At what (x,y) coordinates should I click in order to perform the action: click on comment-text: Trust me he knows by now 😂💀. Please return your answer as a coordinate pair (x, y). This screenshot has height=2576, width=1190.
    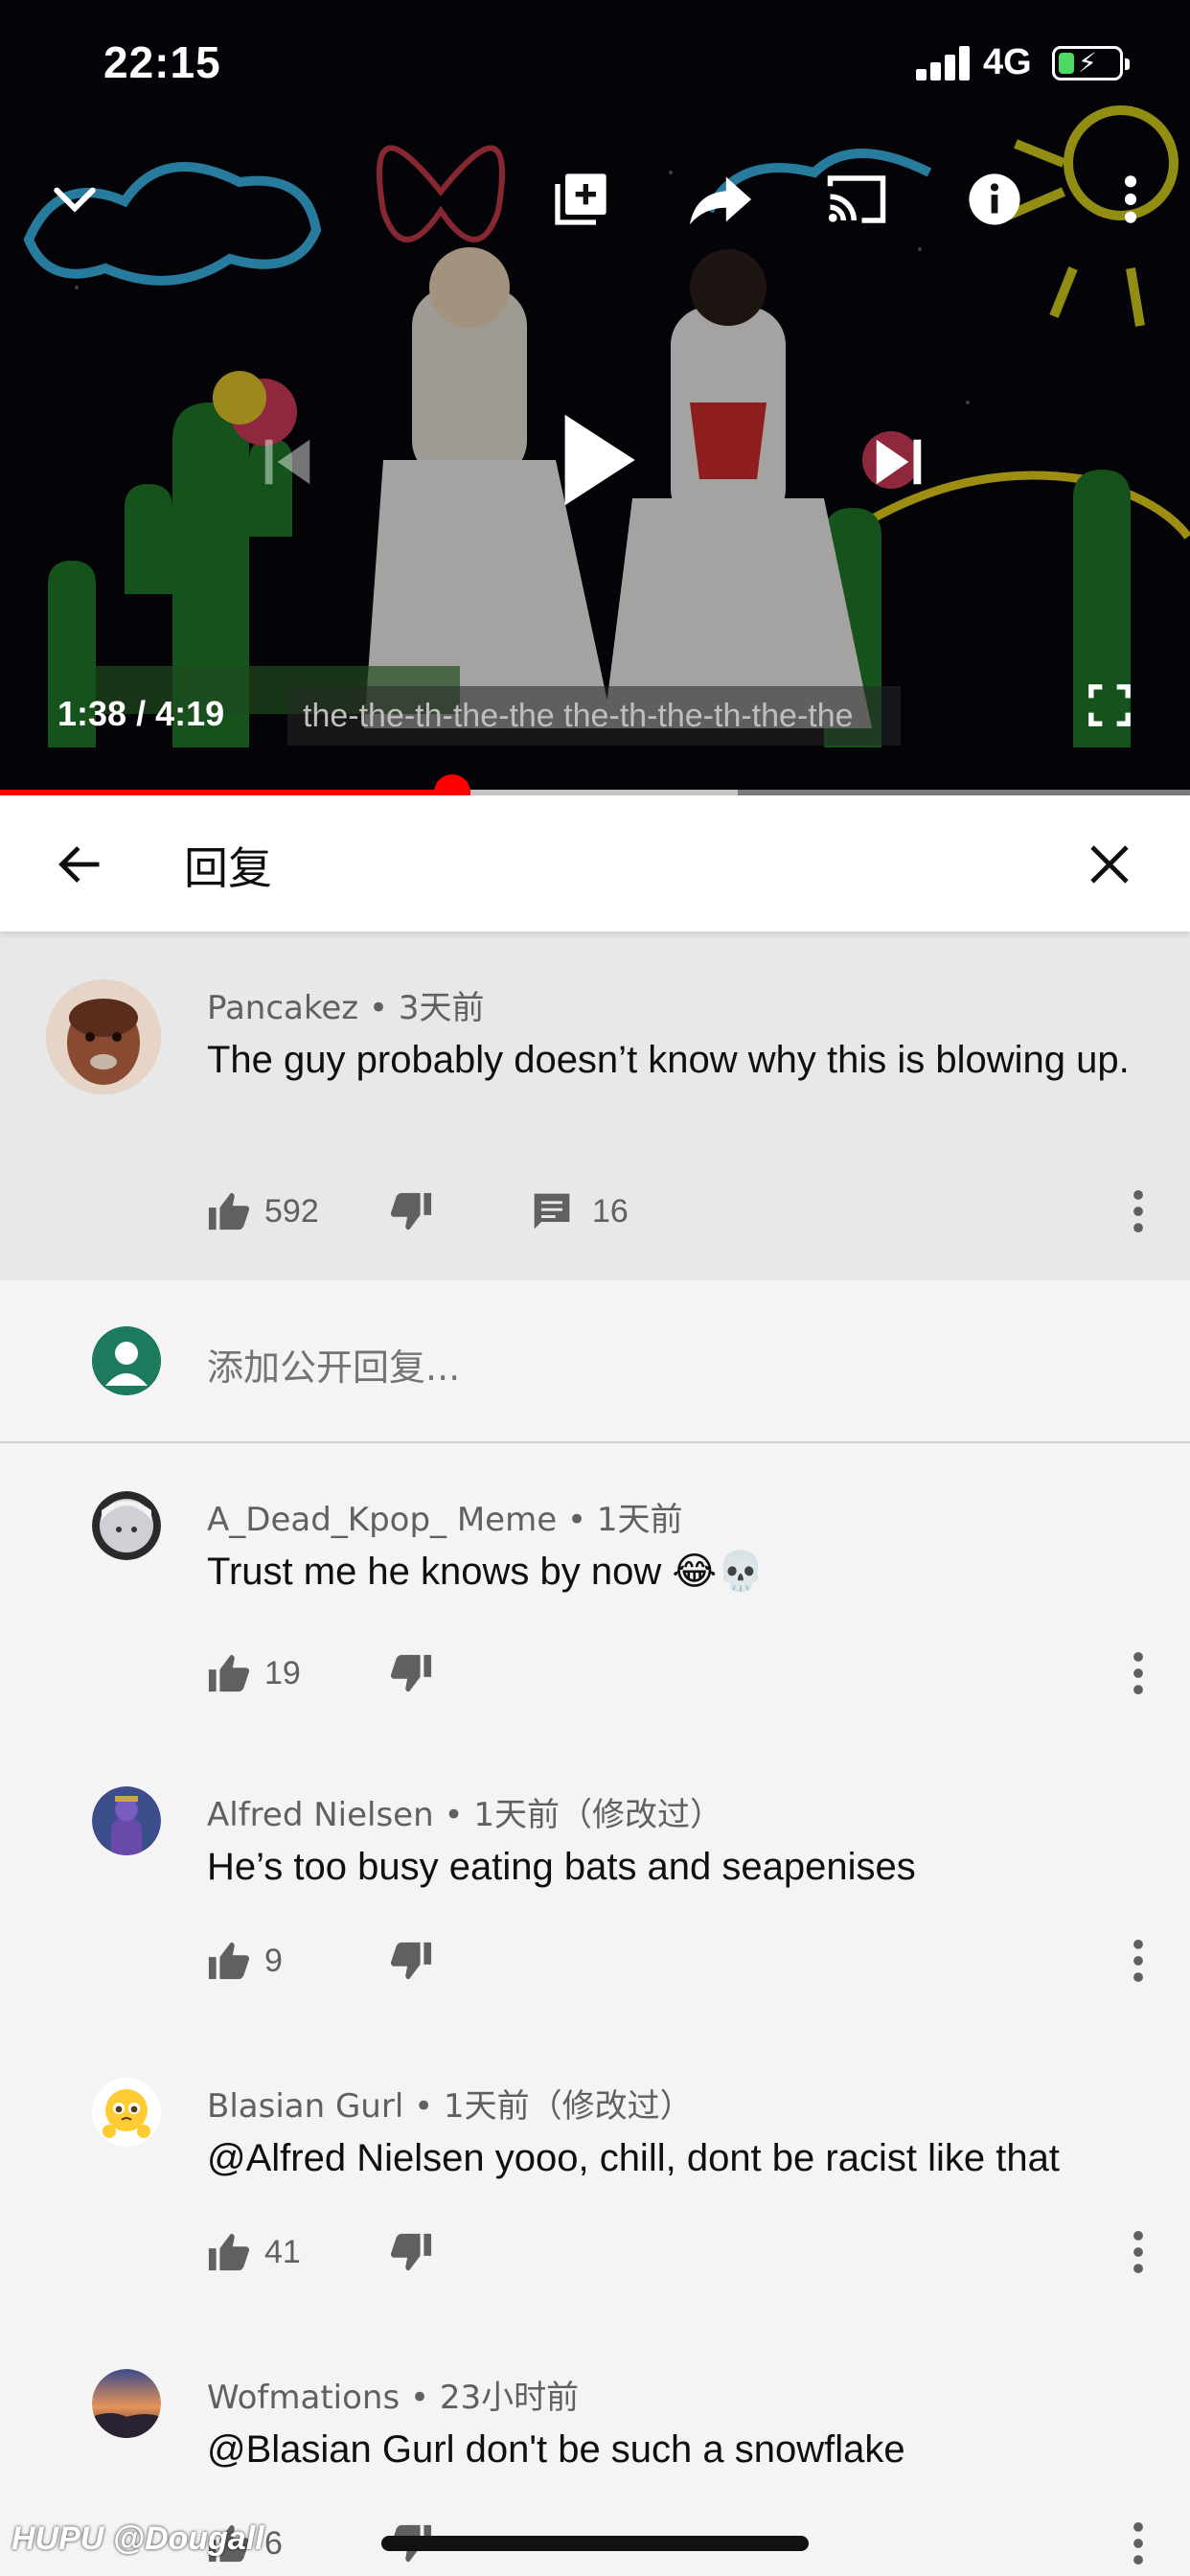
    Looking at the image, I should click on (486, 1572).